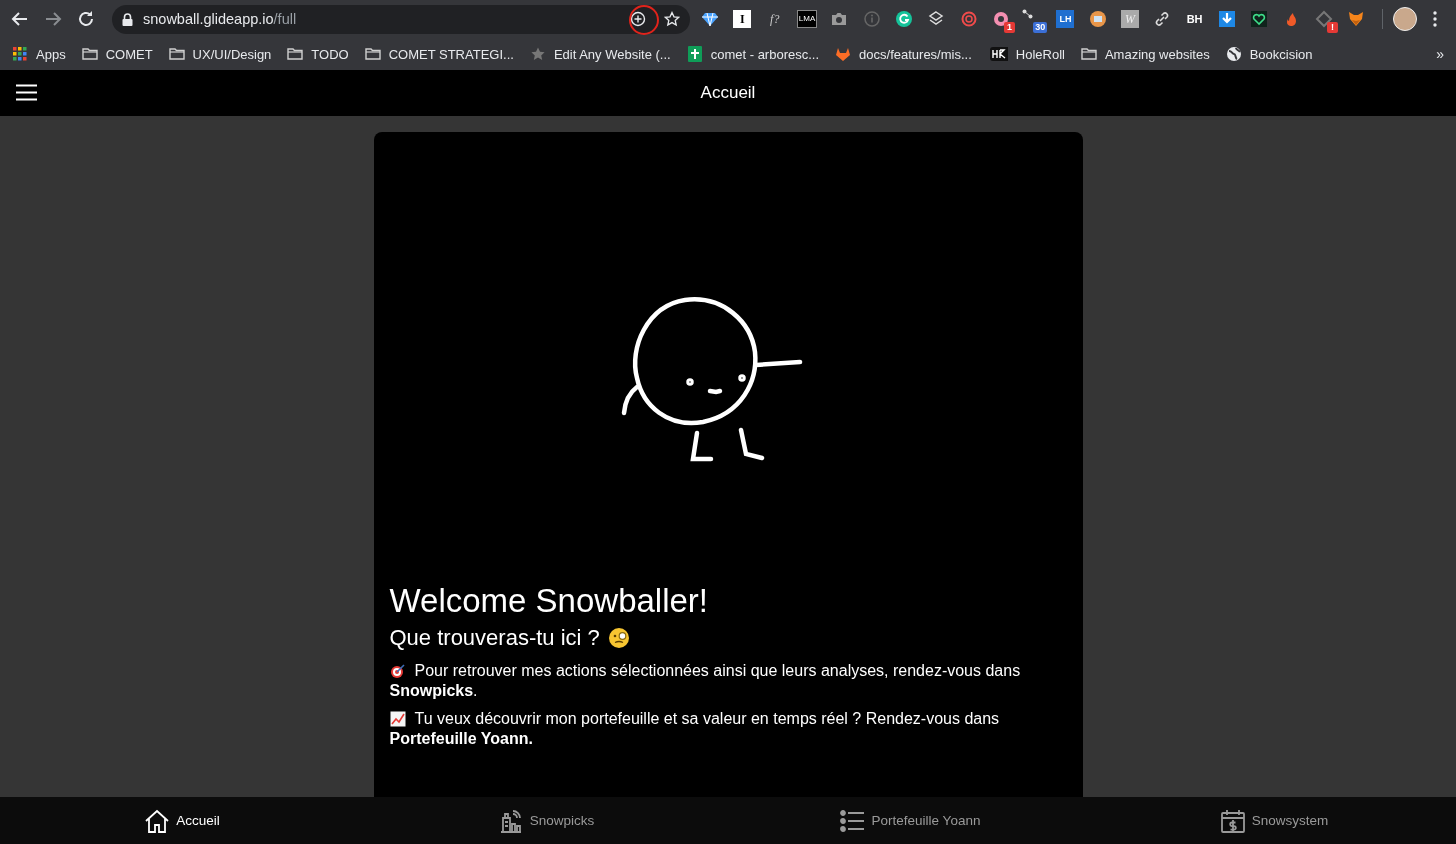 This screenshot has width=1456, height=844. What do you see at coordinates (1440, 54) in the screenshot?
I see `more-bookmarks-button: »` at bounding box center [1440, 54].